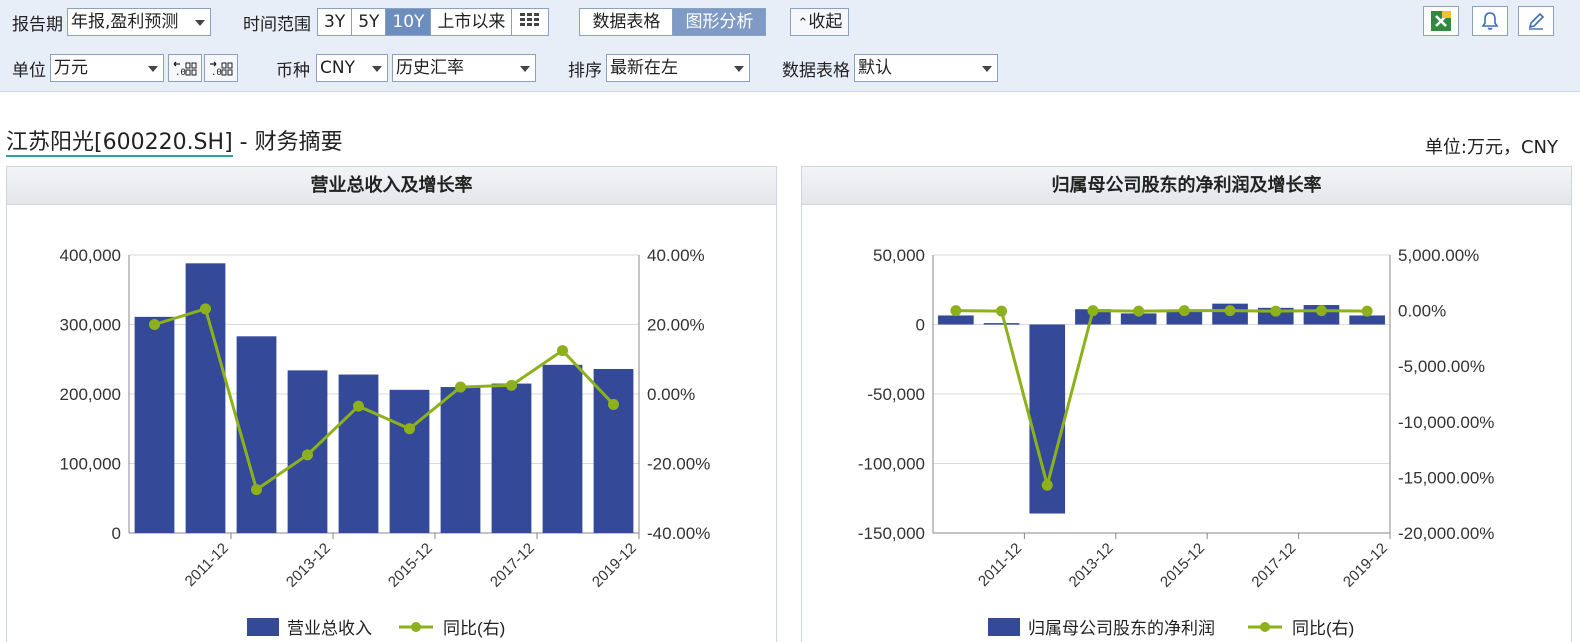 The height and width of the screenshot is (642, 1580). Describe the element at coordinates (293, 70) in the screenshot. I see `currency-label: 币种` at that location.